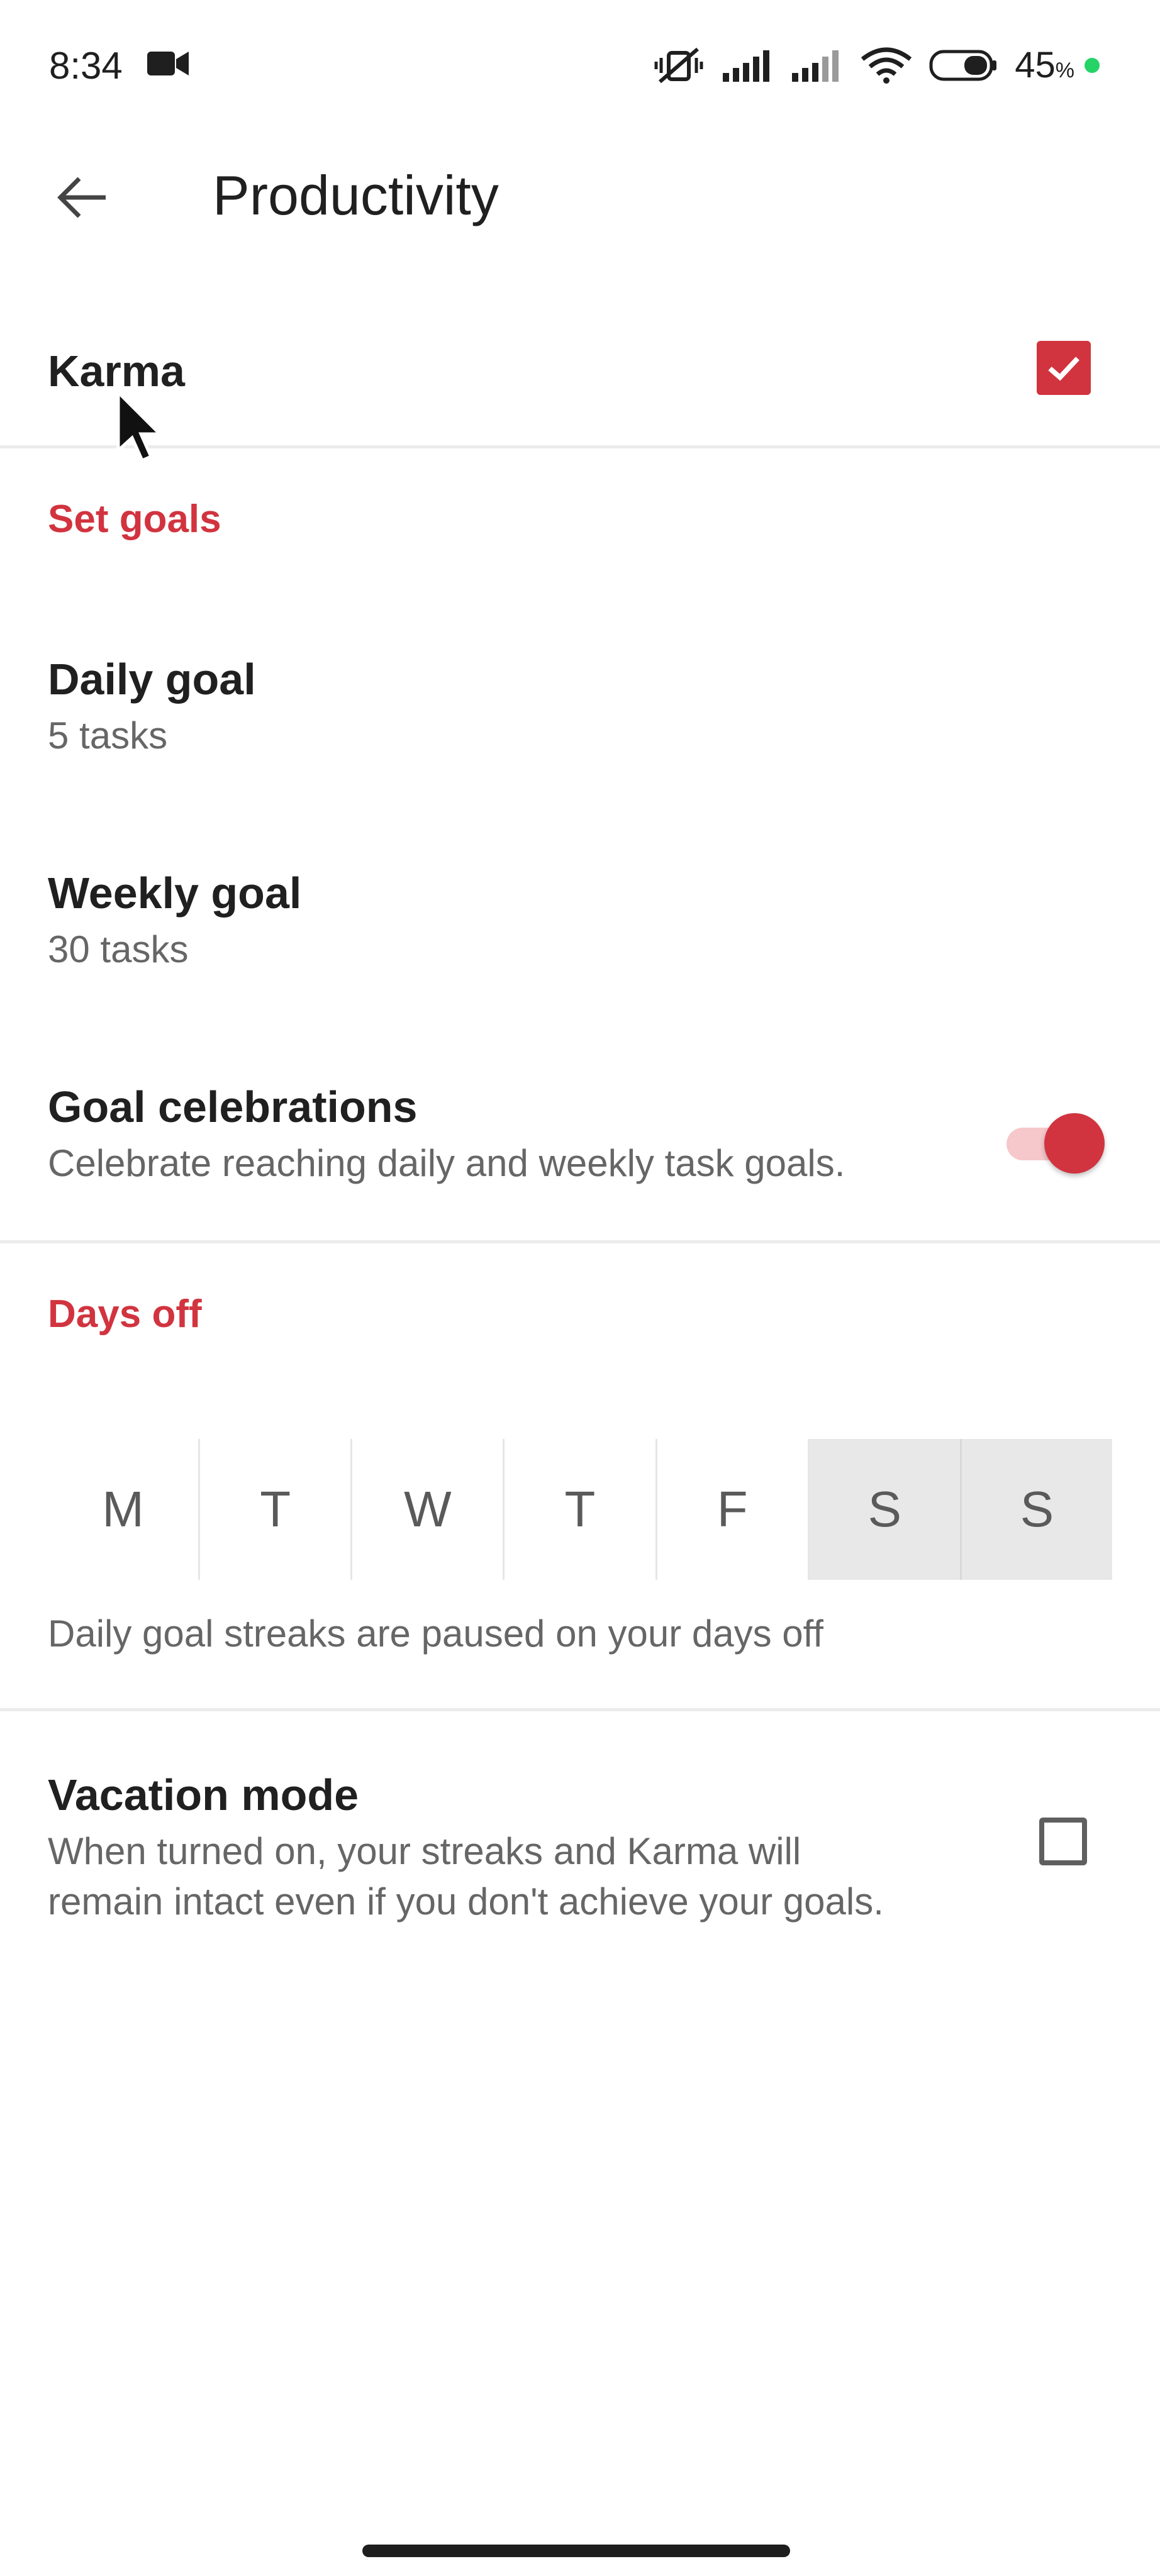 The width and height of the screenshot is (1160, 2576). I want to click on app-bar: Productivity, so click(580, 195).